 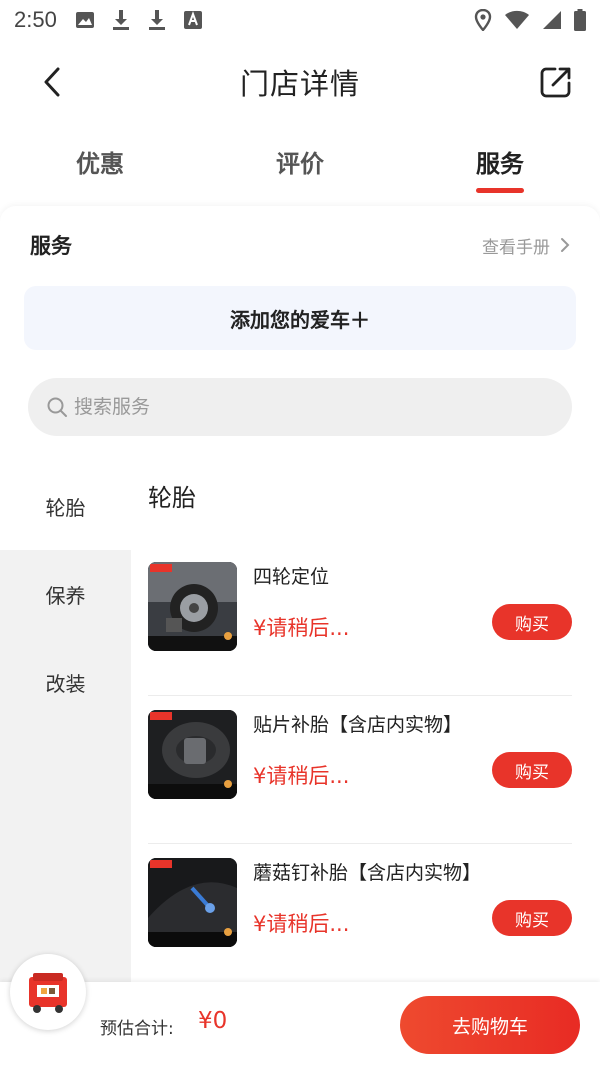 What do you see at coordinates (517, 20) in the screenshot?
I see `wifi-icon` at bounding box center [517, 20].